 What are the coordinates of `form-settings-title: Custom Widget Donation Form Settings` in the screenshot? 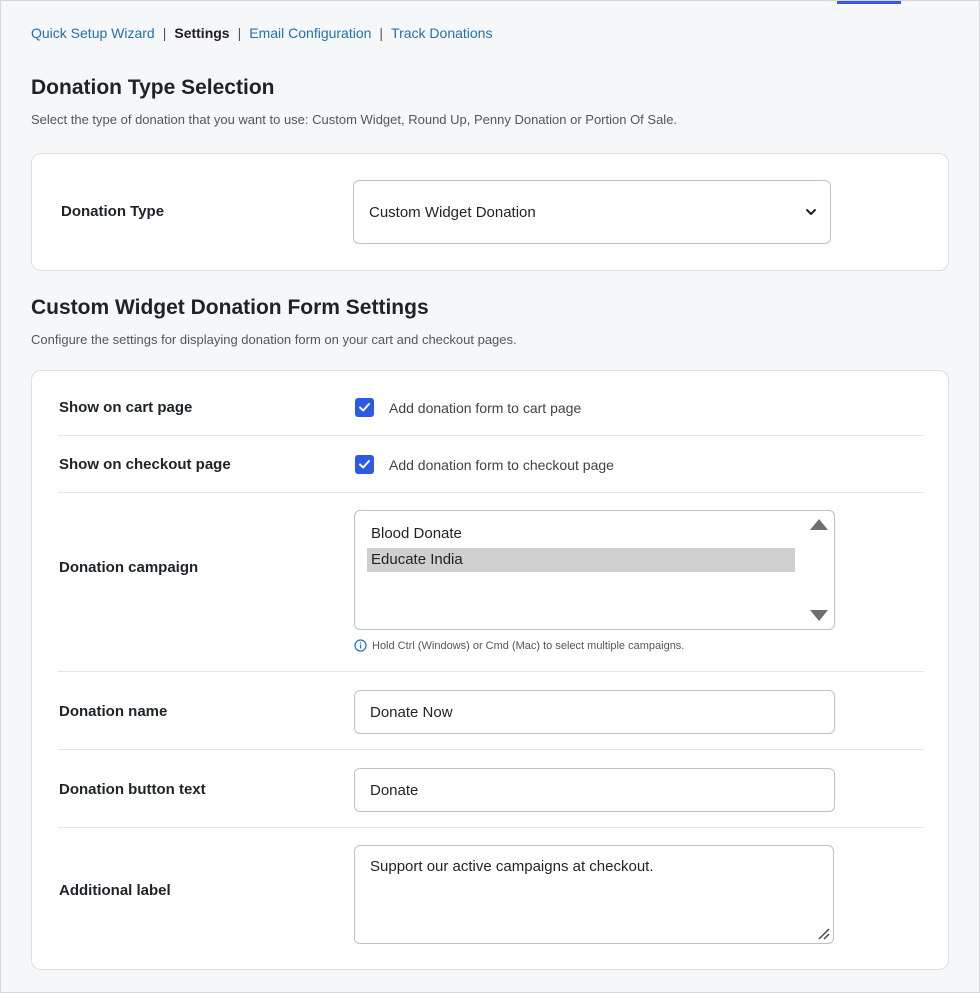 It's located at (230, 307).